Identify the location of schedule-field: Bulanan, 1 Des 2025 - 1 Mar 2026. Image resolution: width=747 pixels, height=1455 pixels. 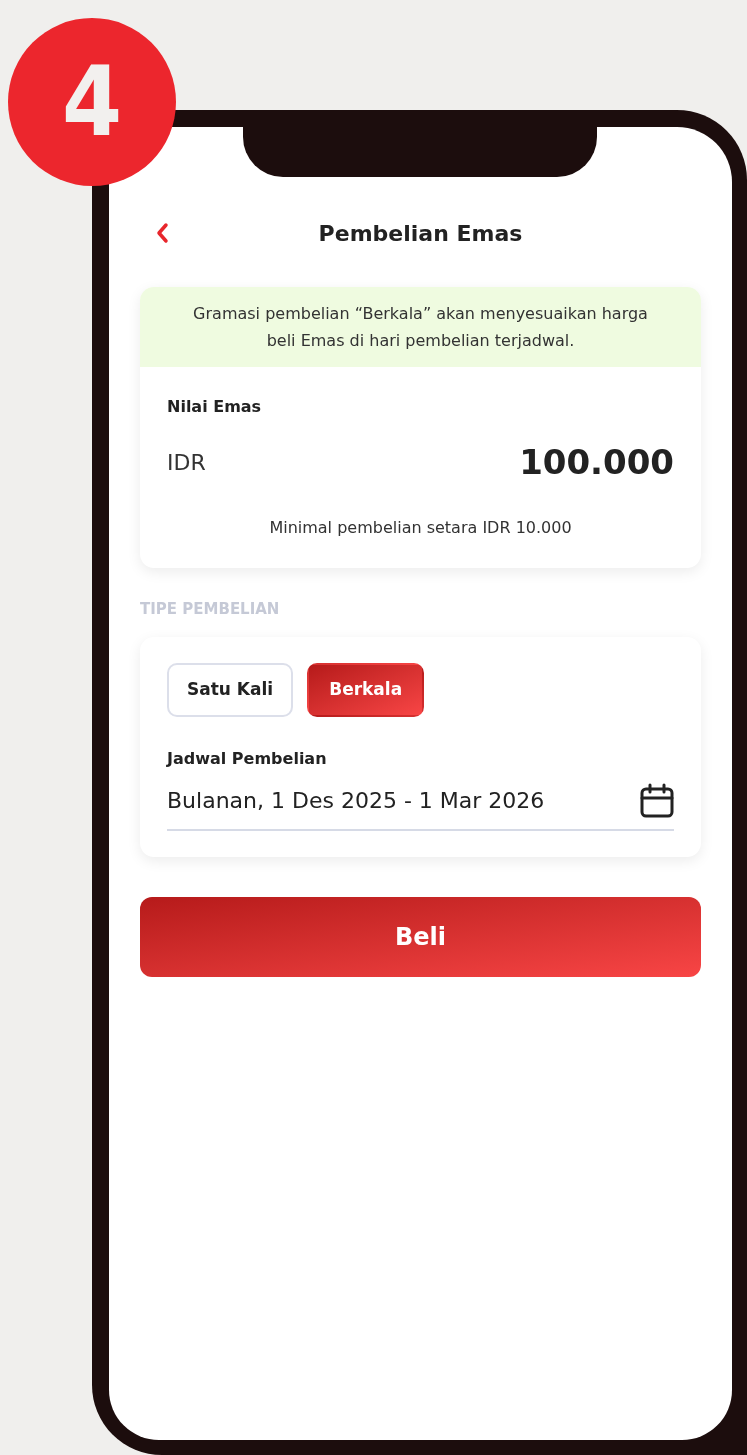
(420, 806).